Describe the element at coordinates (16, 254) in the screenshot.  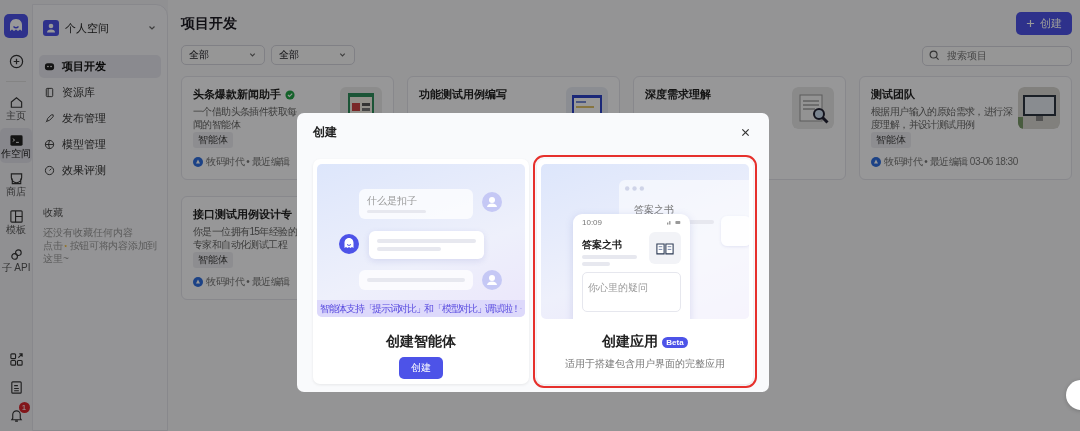
I see `link-icon` at that location.